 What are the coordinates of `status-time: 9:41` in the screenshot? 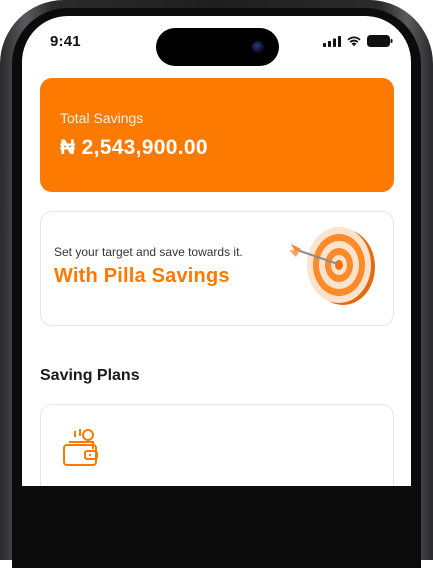 It's located at (65, 41).